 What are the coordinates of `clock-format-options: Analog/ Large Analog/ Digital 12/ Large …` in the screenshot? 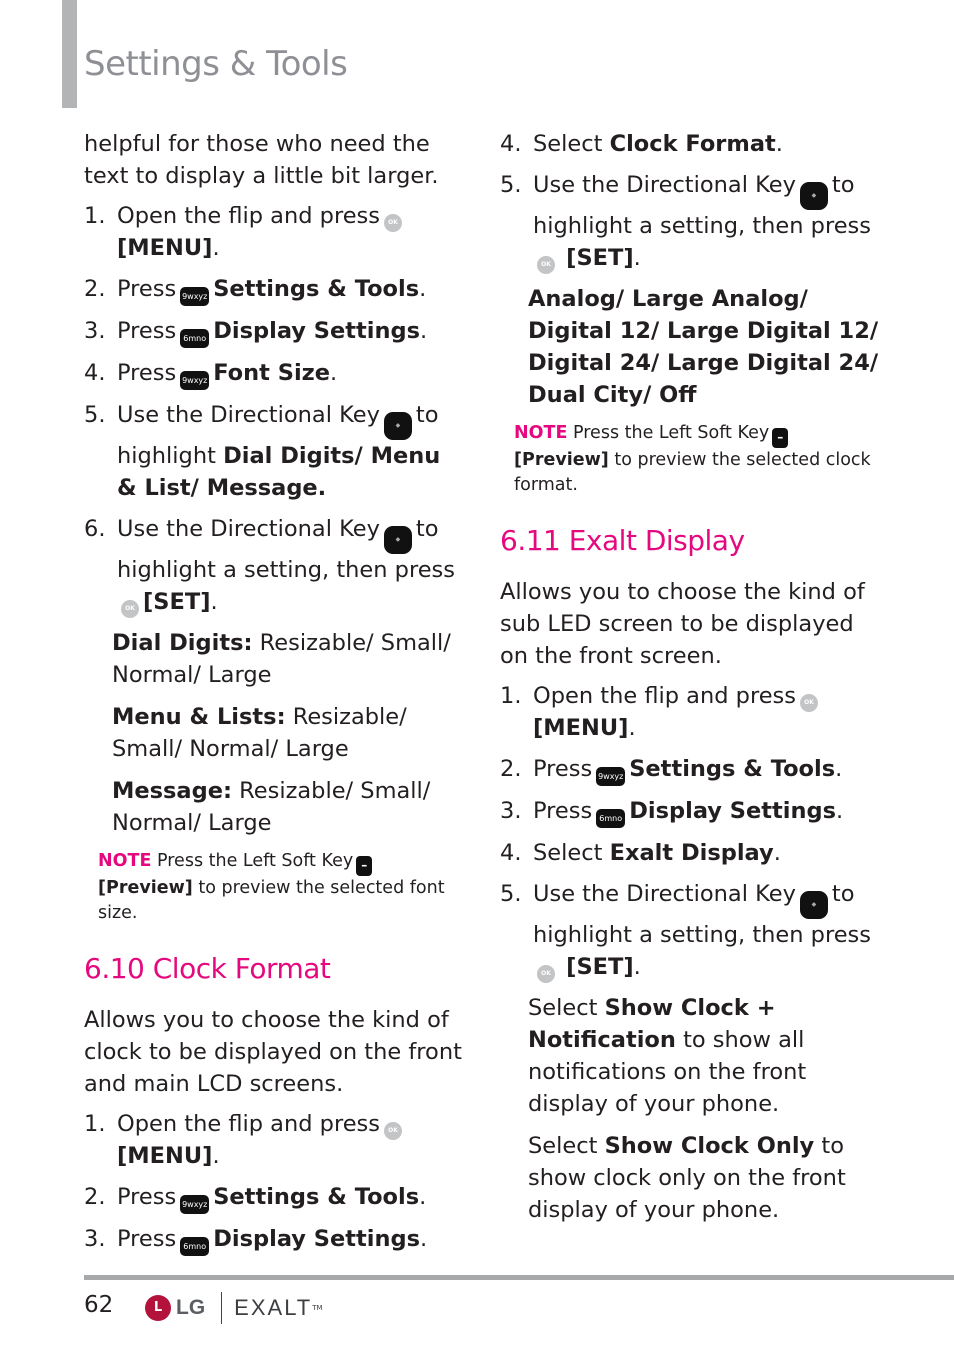 It's located at (703, 347).